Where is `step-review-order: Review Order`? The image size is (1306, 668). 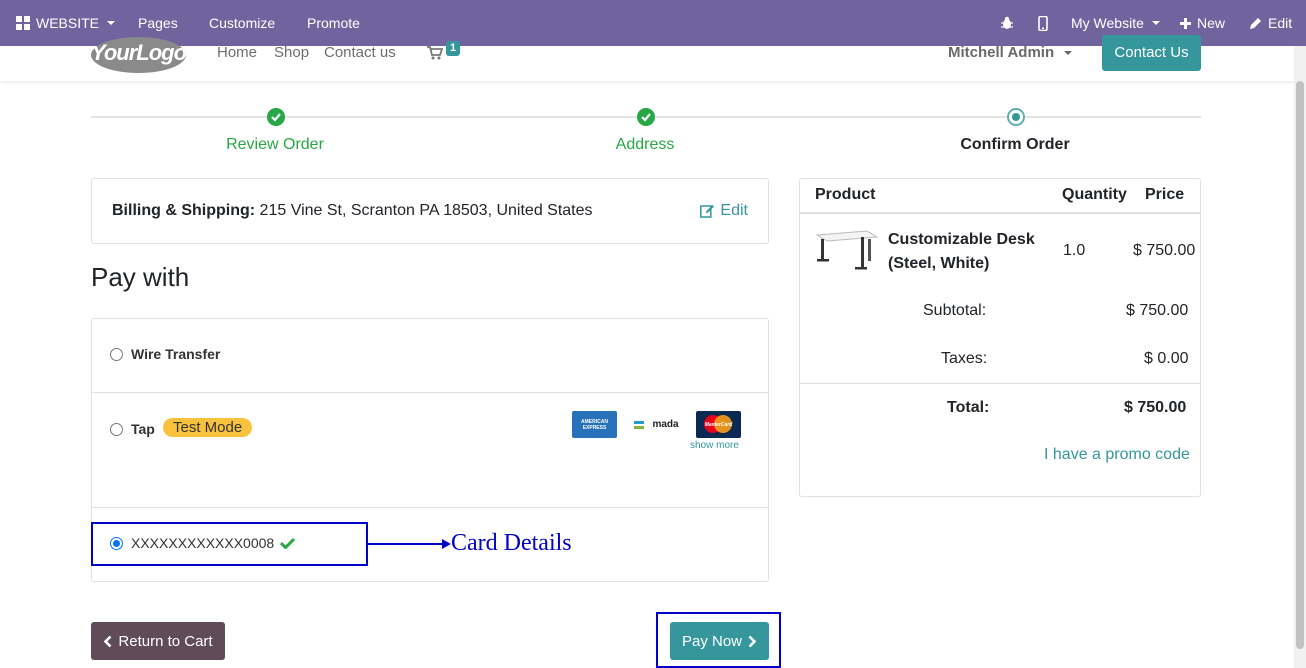
step-review-order: Review Order is located at coordinates (275, 145).